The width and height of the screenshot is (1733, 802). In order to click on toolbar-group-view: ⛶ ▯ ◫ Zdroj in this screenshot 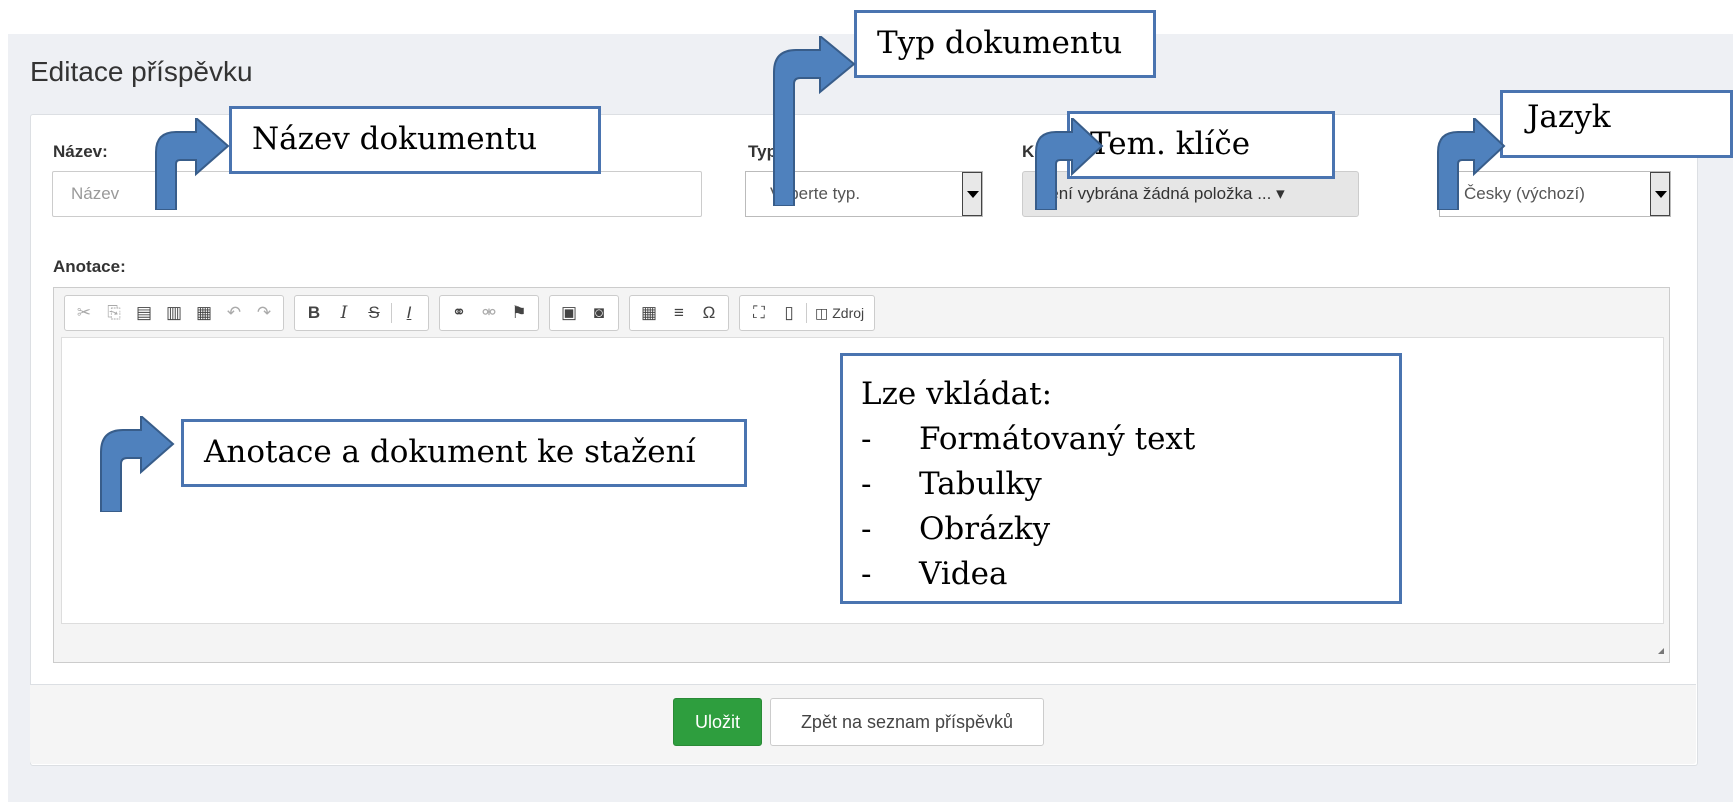, I will do `click(807, 313)`.